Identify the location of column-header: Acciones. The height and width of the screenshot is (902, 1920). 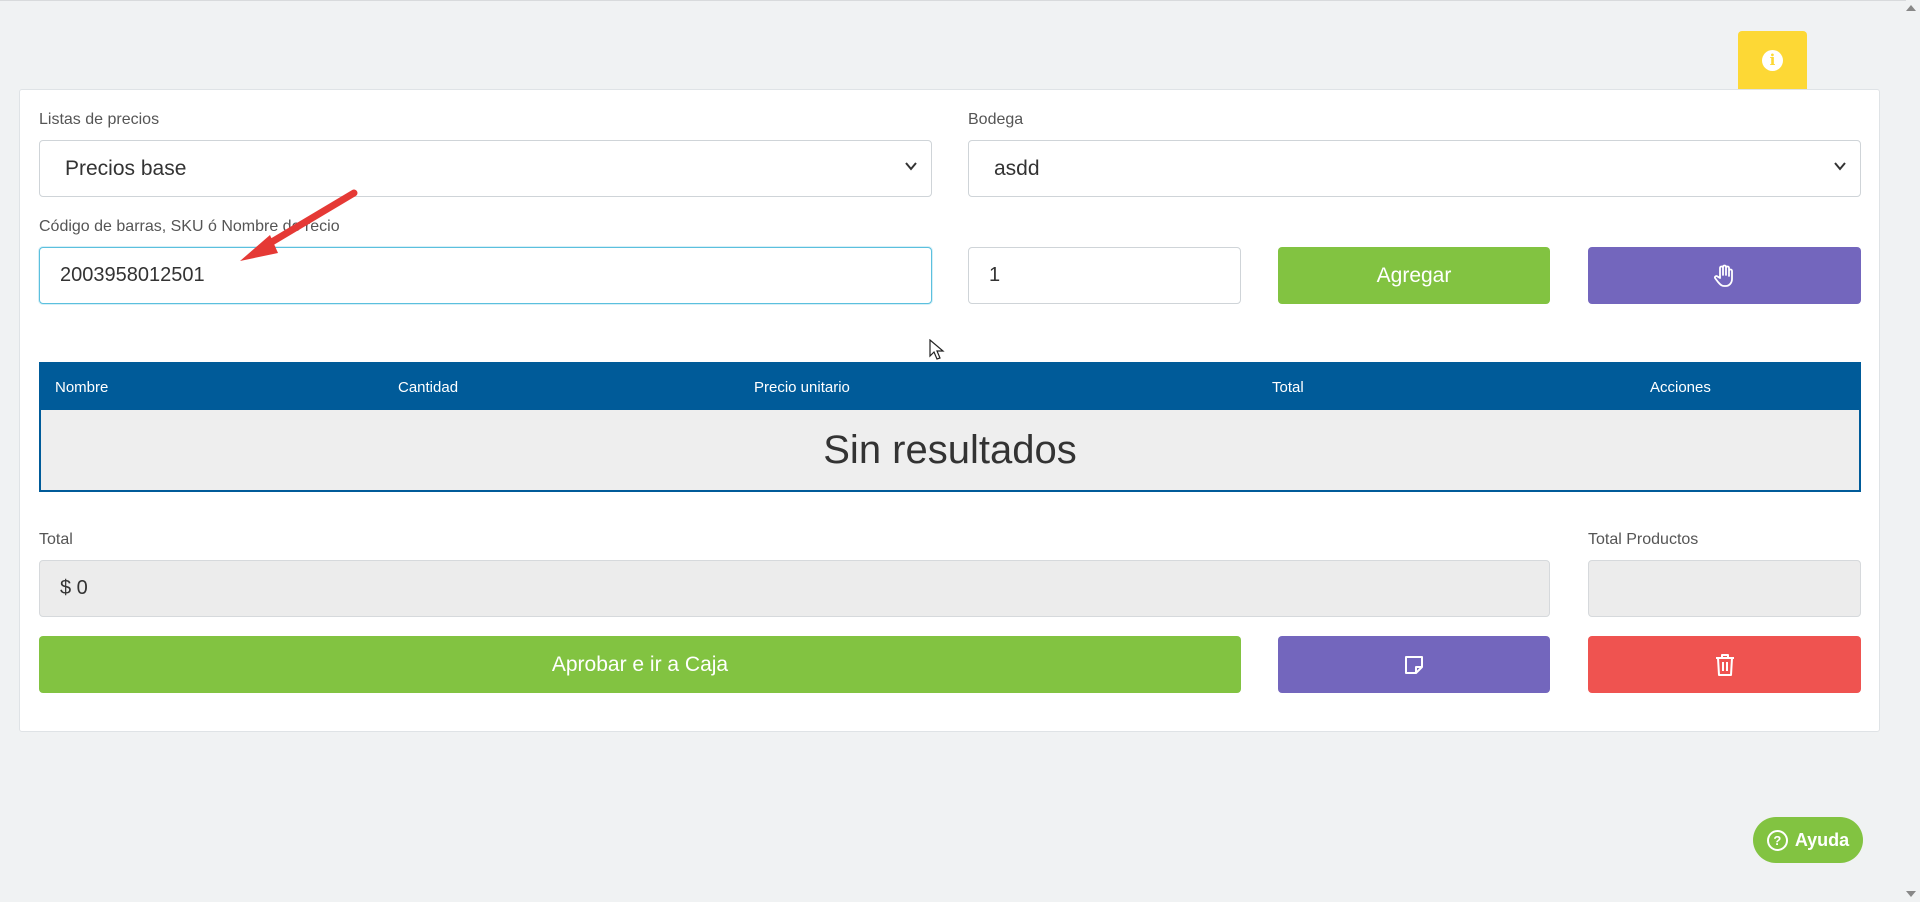
(1680, 387).